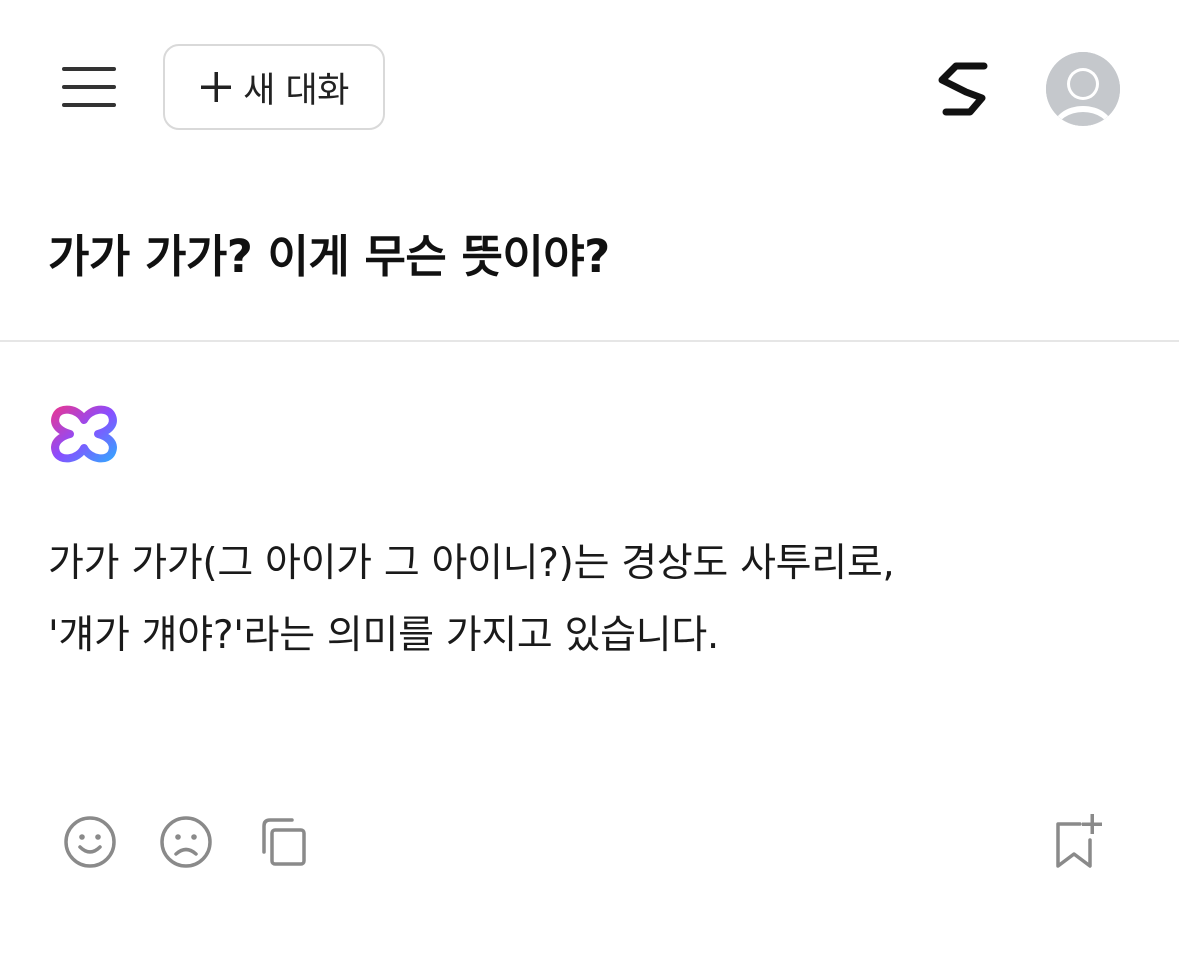 The image size is (1179, 956). Describe the element at coordinates (966, 89) in the screenshot. I see `s-logo-icon` at that location.